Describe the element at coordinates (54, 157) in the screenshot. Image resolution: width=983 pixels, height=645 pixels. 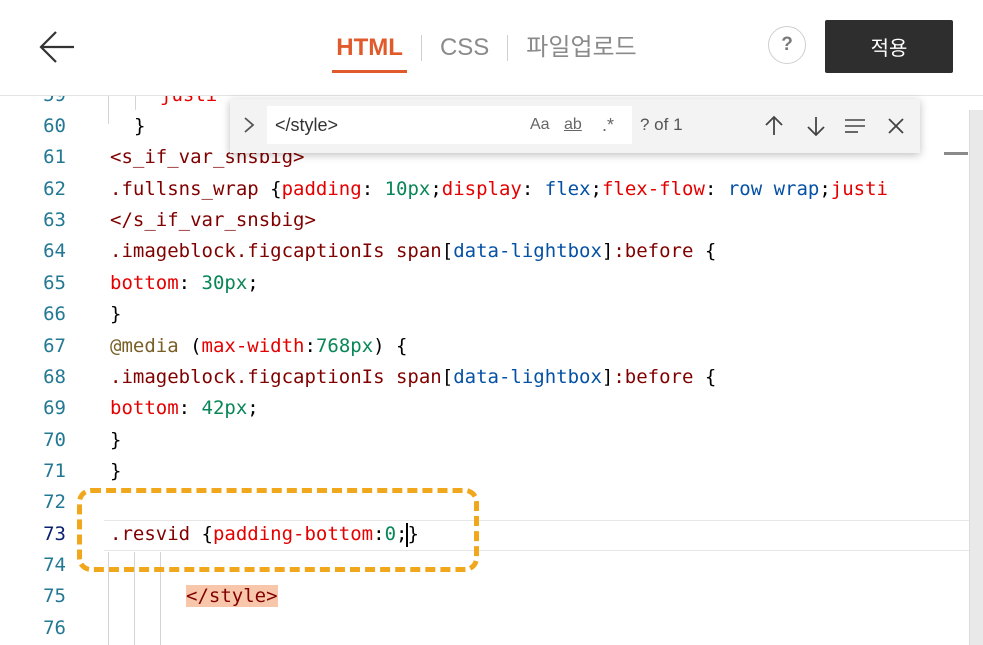
I see `line-number: 61` at that location.